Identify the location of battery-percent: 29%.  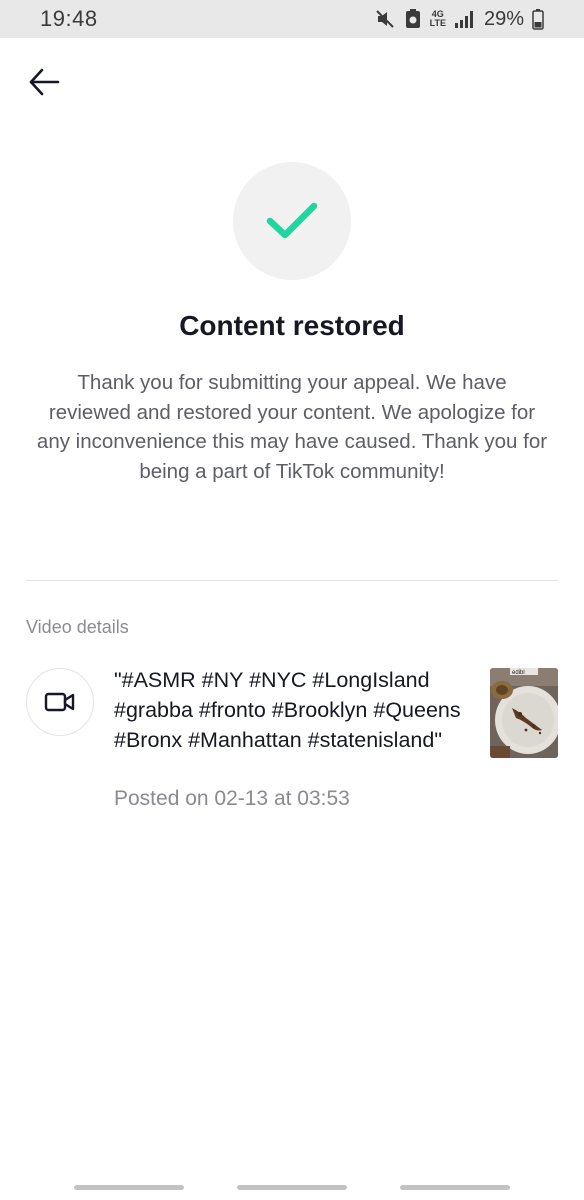
(503, 18).